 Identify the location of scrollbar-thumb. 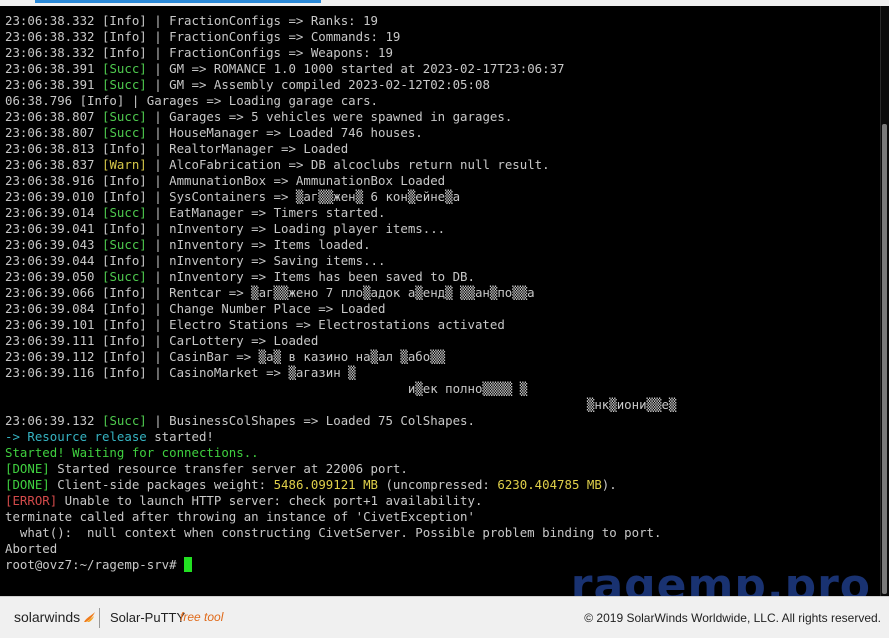
(884, 359).